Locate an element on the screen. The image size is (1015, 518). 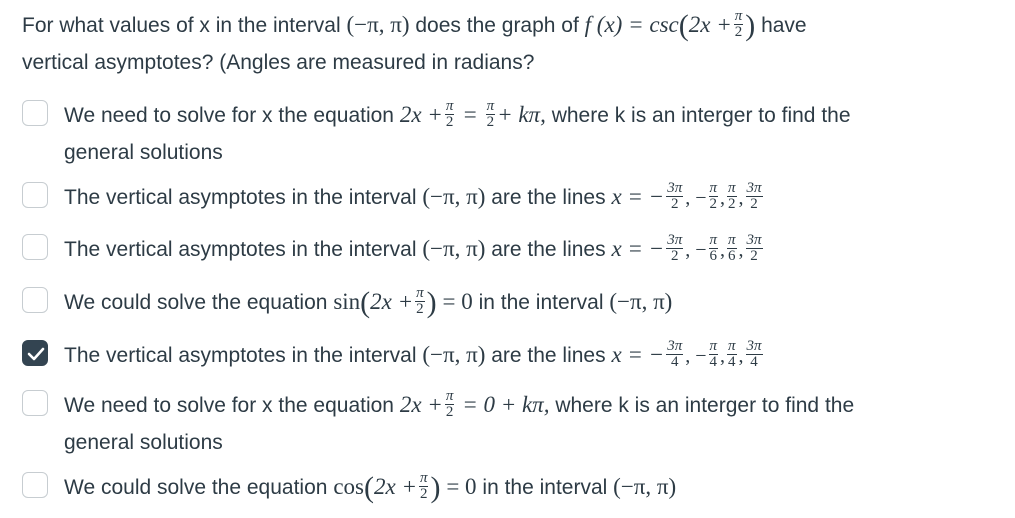
checkmark-icon is located at coordinates (36, 354).